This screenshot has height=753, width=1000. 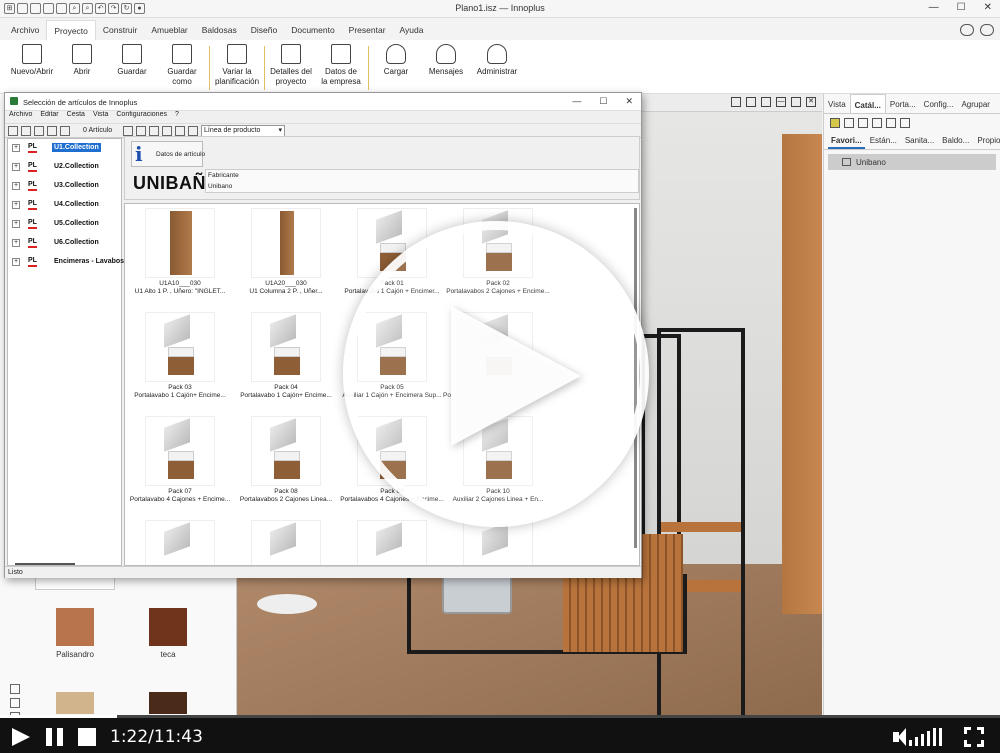 What do you see at coordinates (52, 131) in the screenshot?
I see `filter-icon` at bounding box center [52, 131].